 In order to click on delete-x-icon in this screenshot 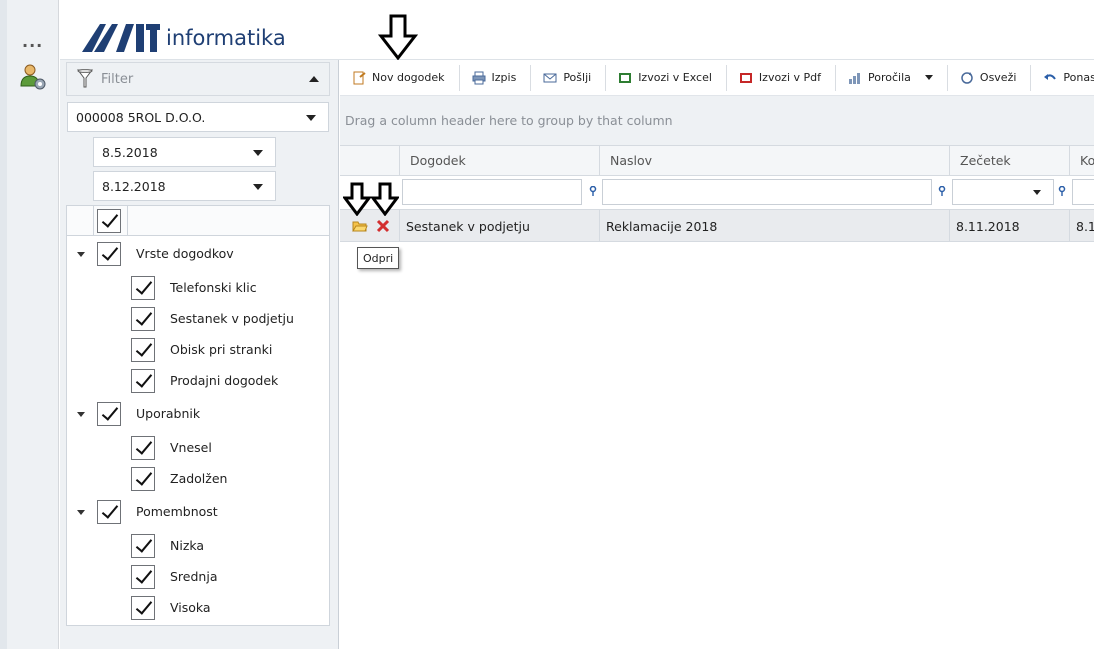, I will do `click(383, 226)`.